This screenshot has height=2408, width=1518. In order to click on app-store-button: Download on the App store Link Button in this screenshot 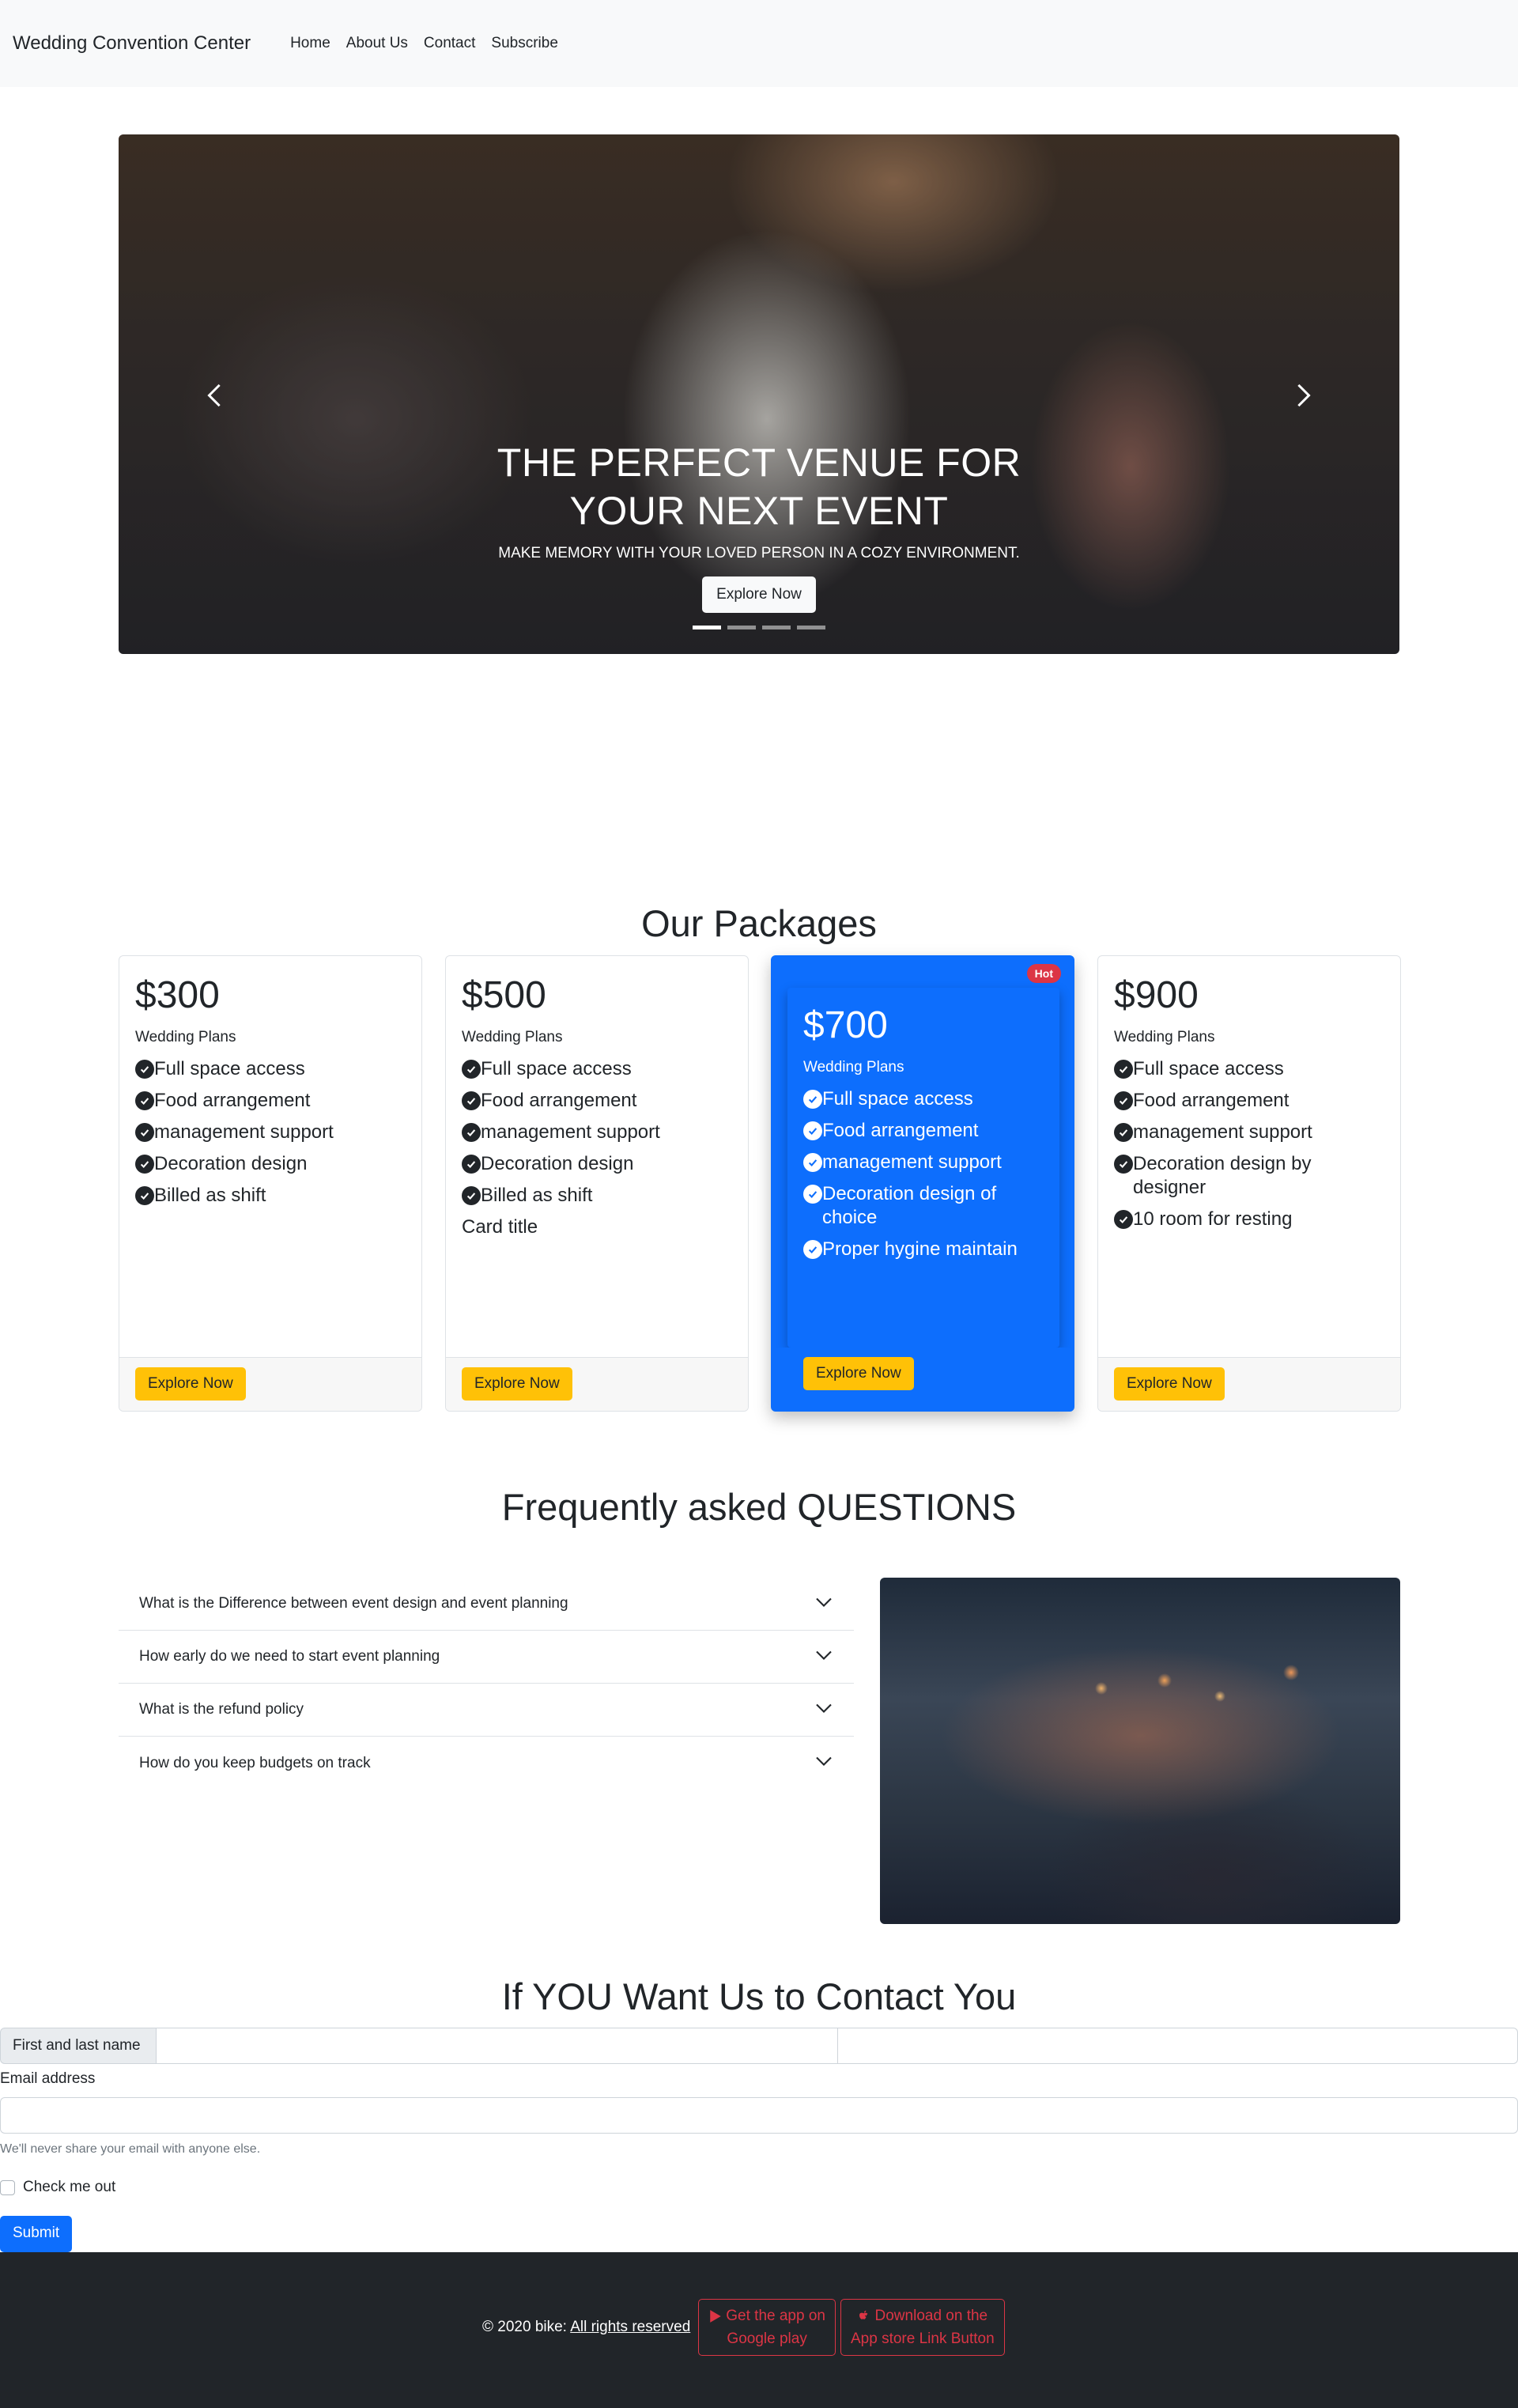, I will do `click(922, 2327)`.